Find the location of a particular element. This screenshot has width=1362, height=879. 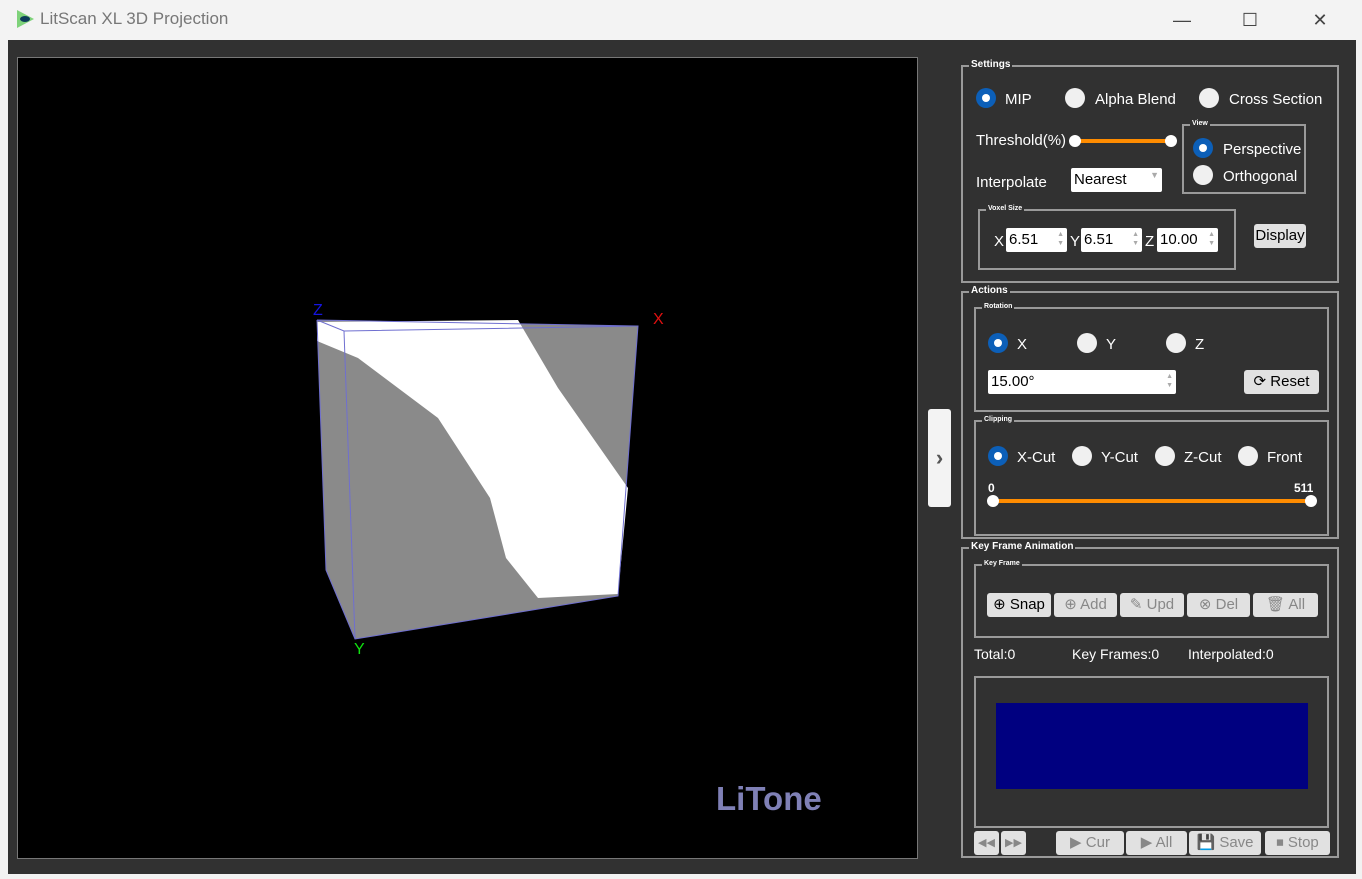

view-perspective-radio is located at coordinates (1203, 148).